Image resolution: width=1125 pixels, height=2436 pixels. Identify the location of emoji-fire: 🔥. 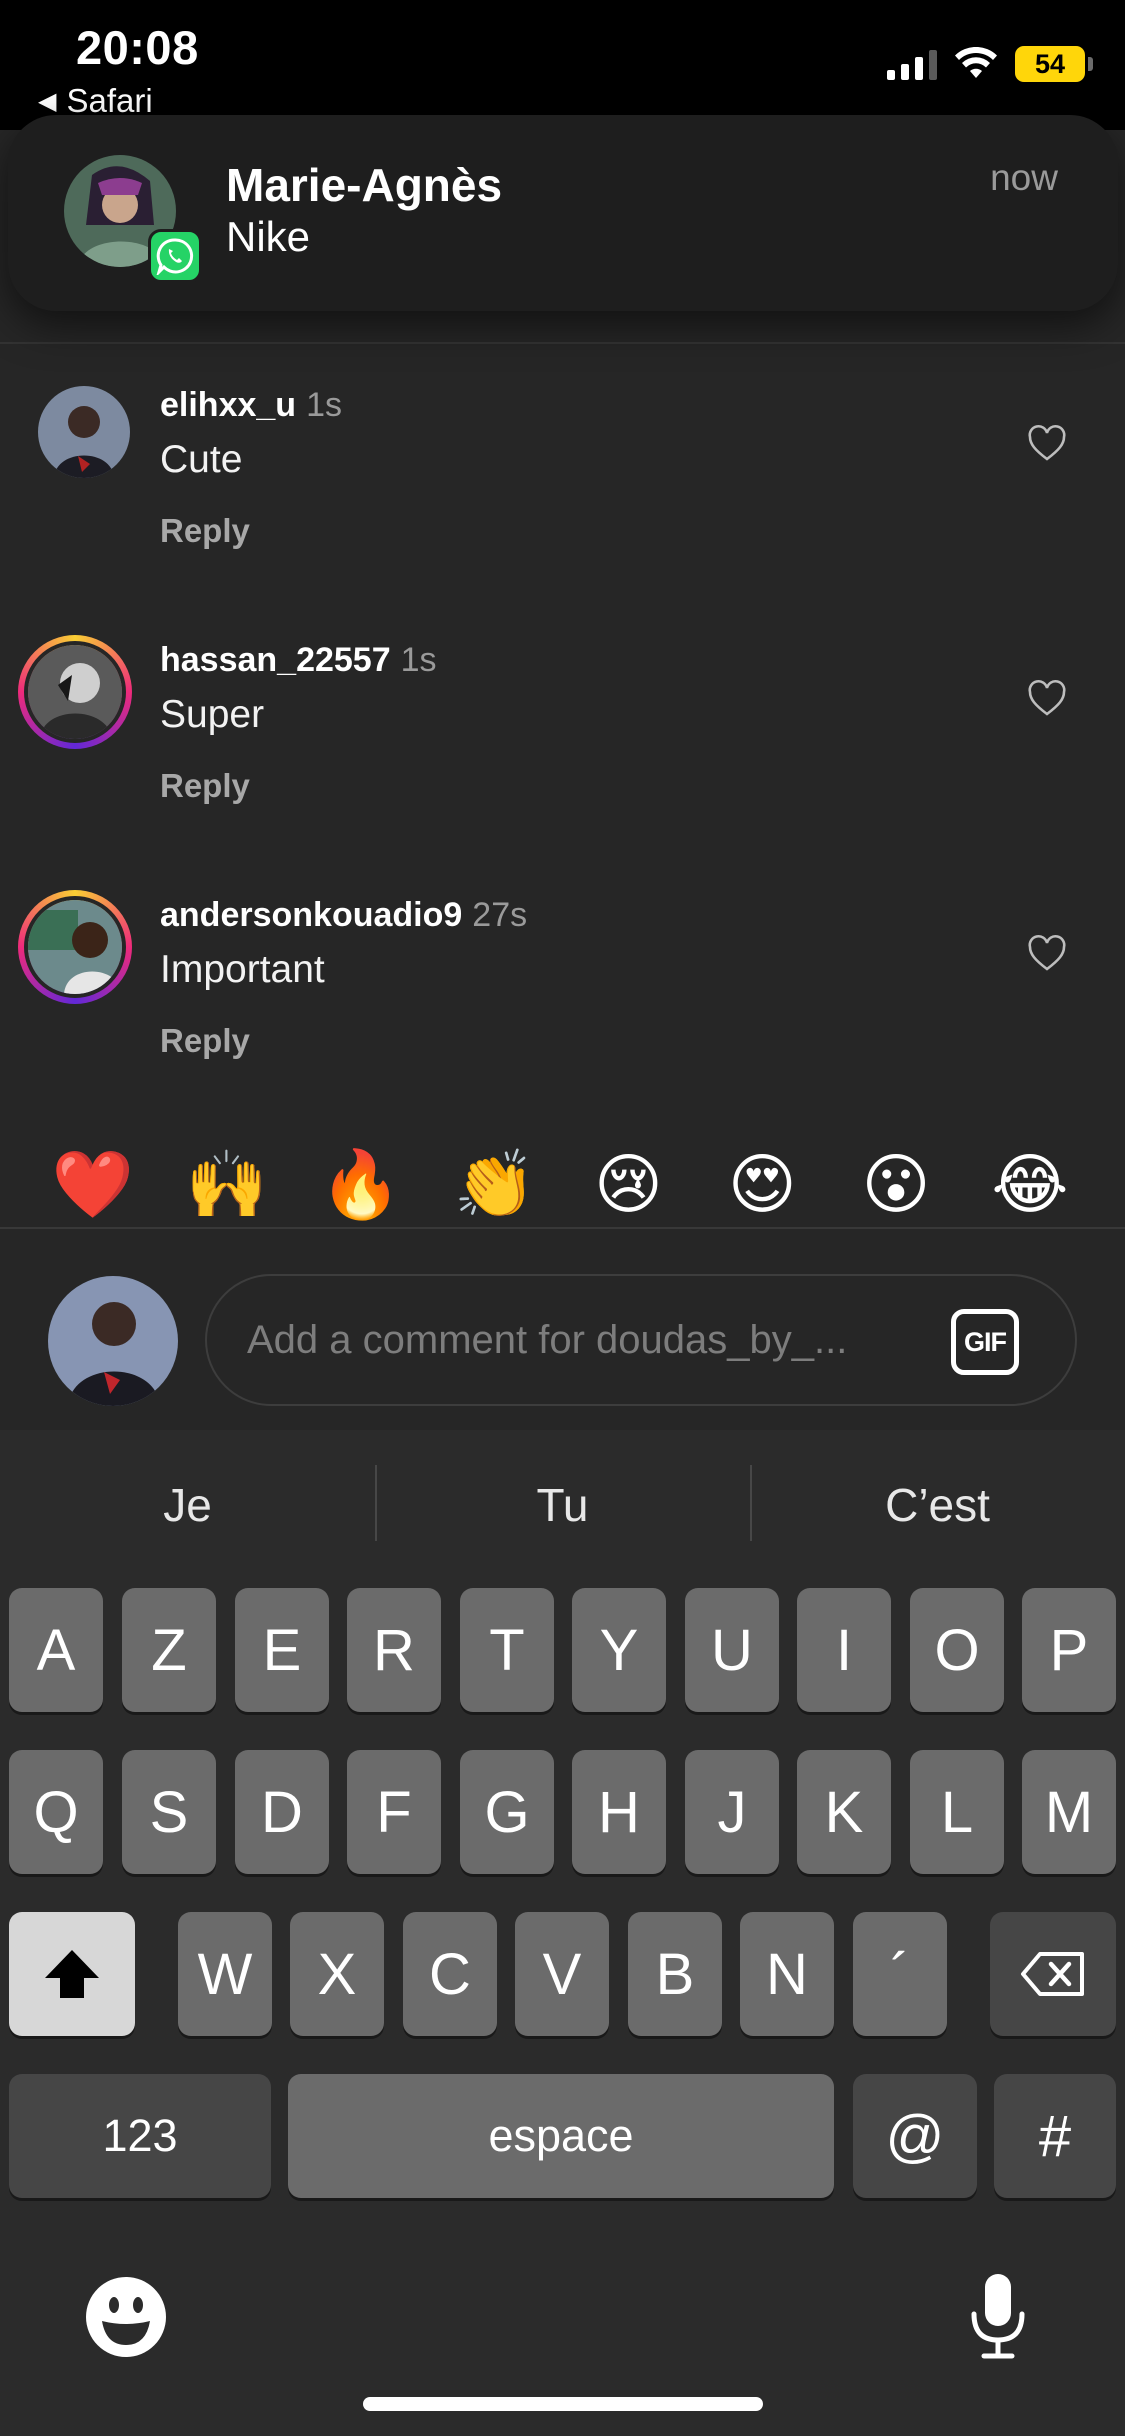
(361, 1185).